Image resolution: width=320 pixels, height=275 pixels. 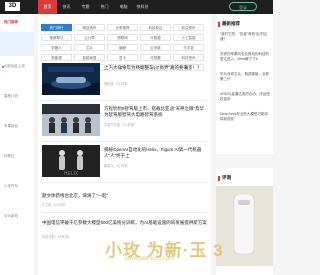 I want to click on article-title: 方程豹豹8智驾版上市，搭载比亚迪“天神之眼”及华为智驾版智驾大电路智驾系统, so click(x=155, y=112).